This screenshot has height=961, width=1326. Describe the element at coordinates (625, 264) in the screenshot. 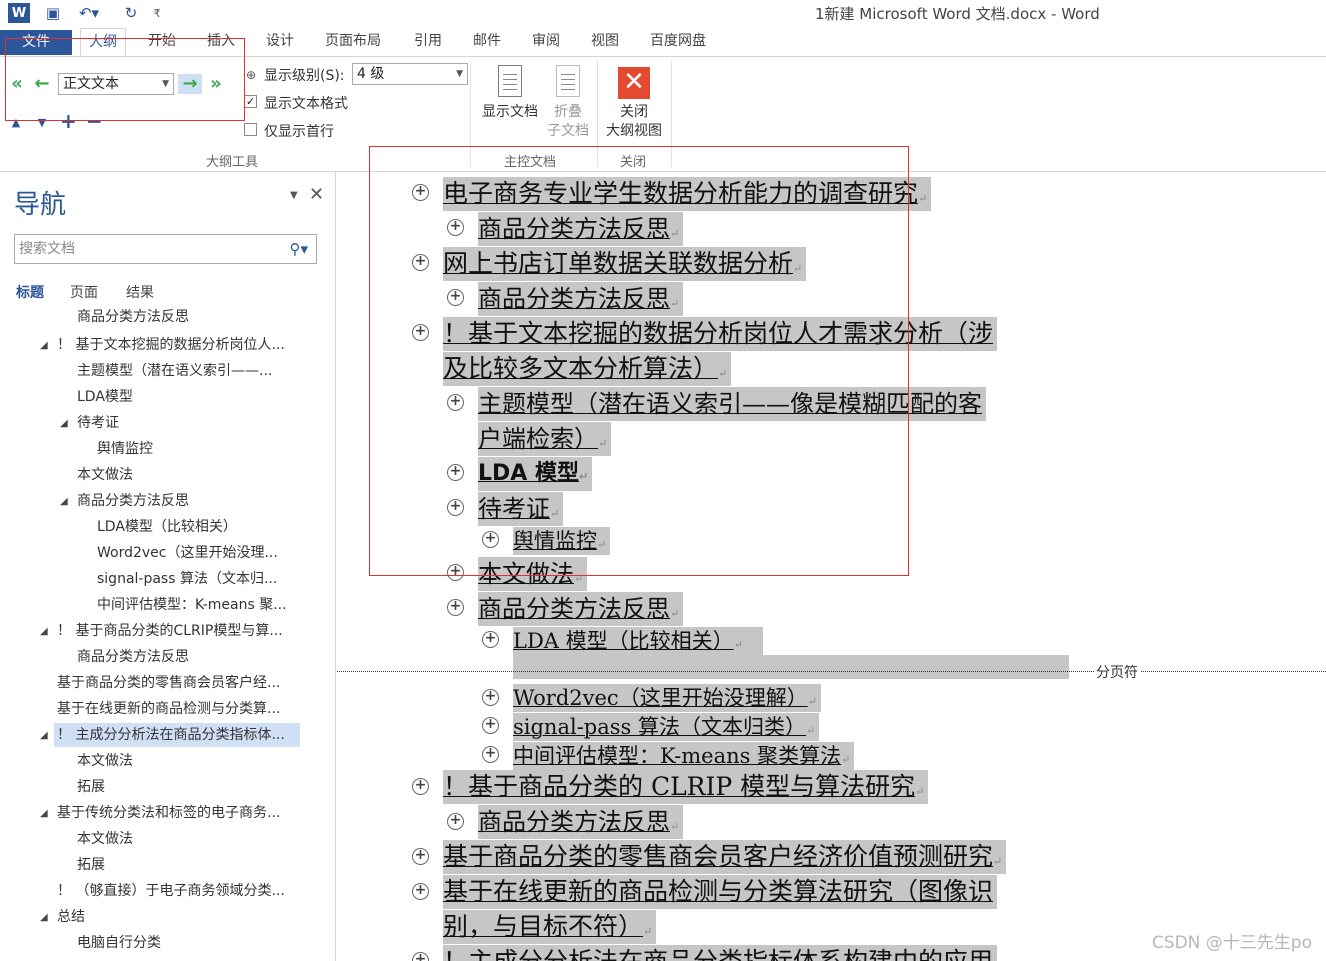

I see `outline-heading-1: 网上书店订单数据关联数据分析↵` at that location.